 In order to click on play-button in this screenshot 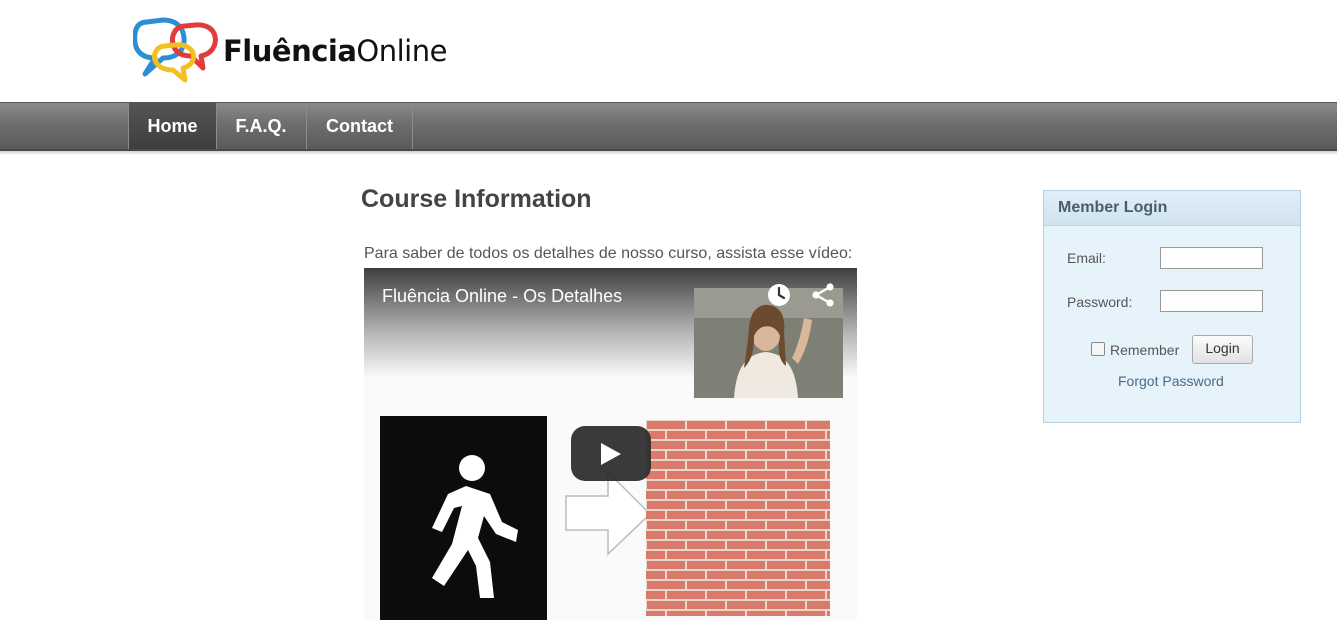, I will do `click(611, 453)`.